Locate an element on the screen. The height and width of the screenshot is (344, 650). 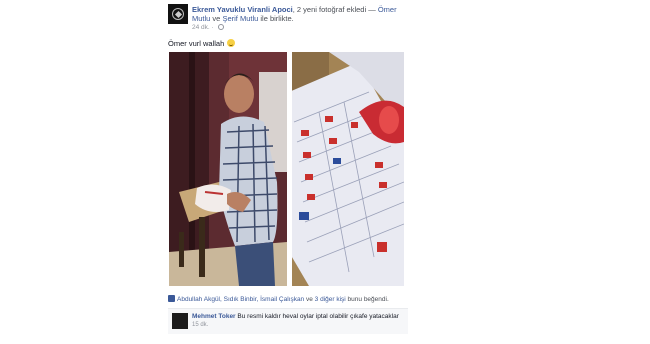
post-with-suffix: ile birlikte. is located at coordinates (276, 18).